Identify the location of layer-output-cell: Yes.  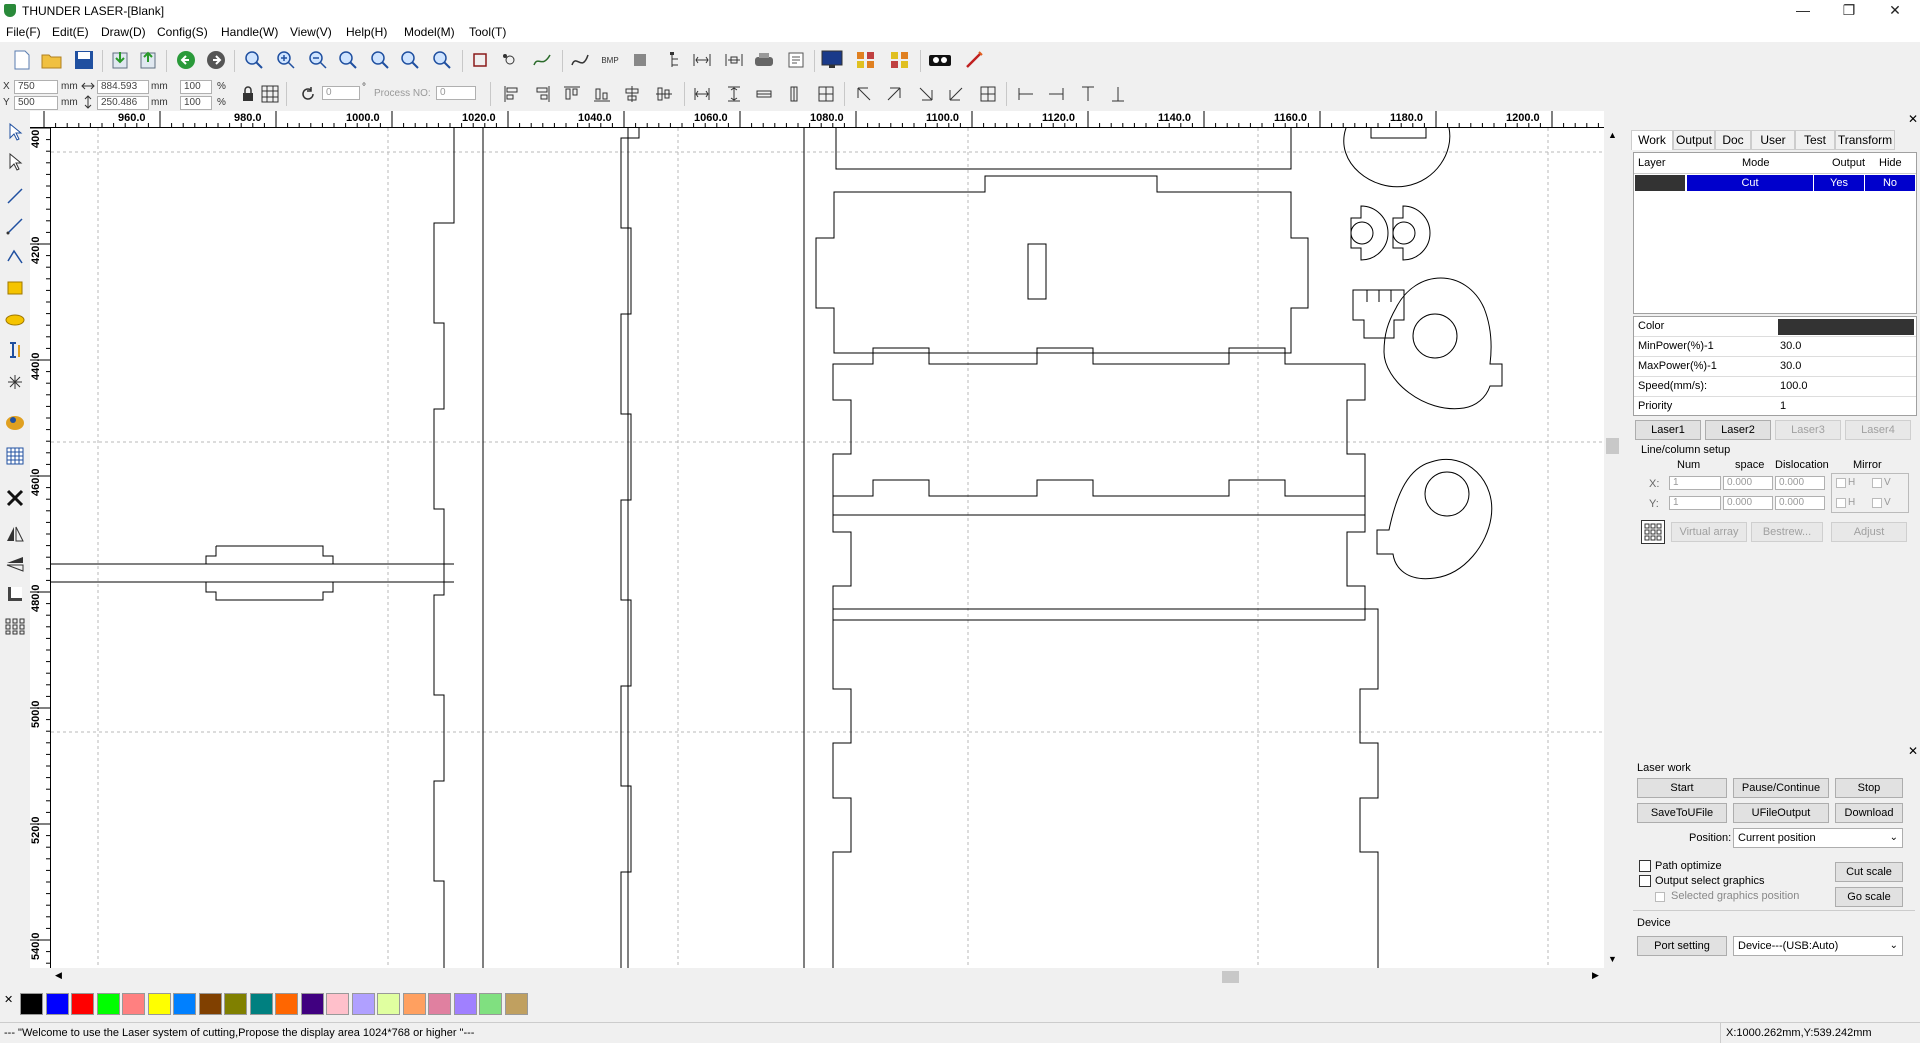
(1839, 183).